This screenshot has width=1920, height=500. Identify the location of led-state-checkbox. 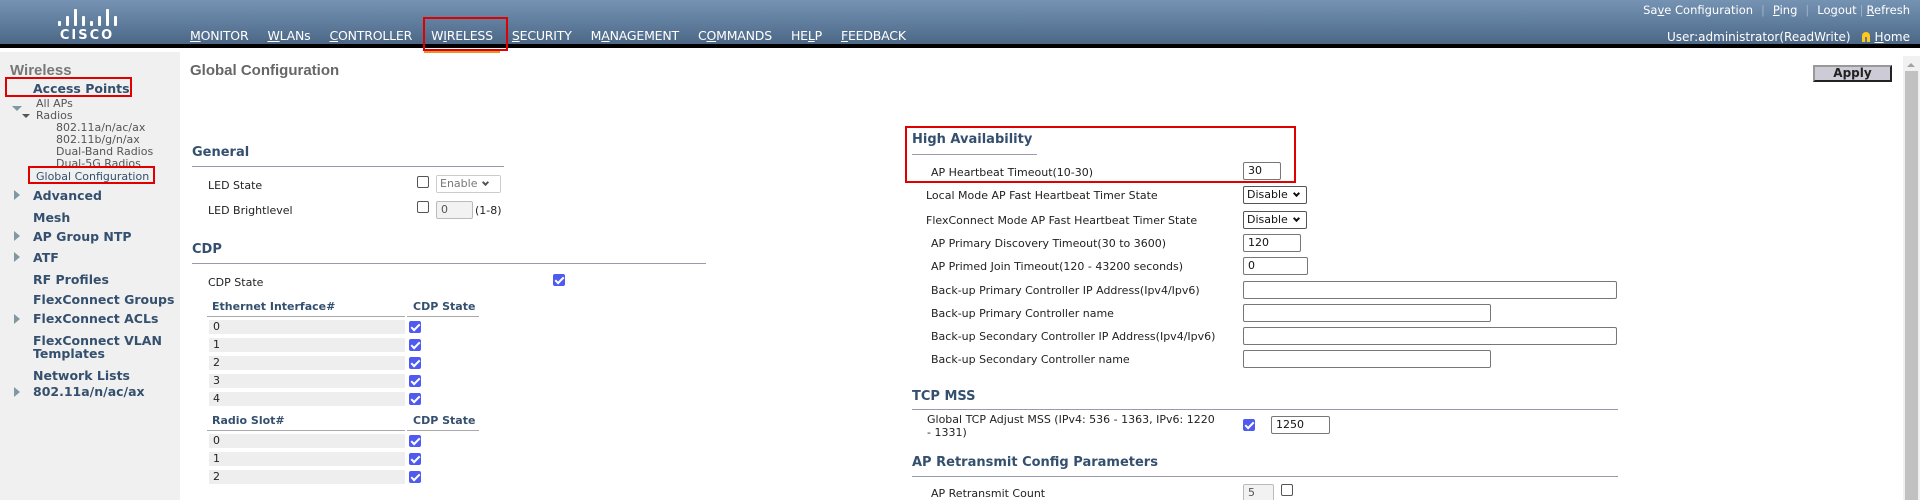
(423, 182).